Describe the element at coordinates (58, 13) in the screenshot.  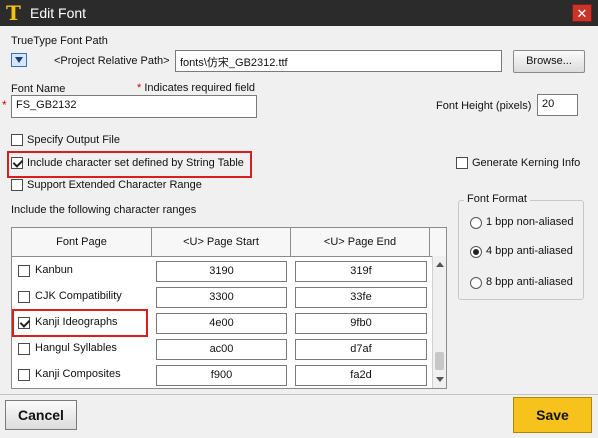
I see `window-title: Edit Font` at that location.